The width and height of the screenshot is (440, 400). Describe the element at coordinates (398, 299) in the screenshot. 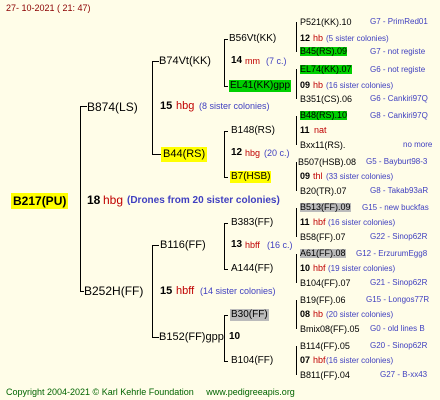

I see `gen4-info: G15 - Longos77R` at that location.